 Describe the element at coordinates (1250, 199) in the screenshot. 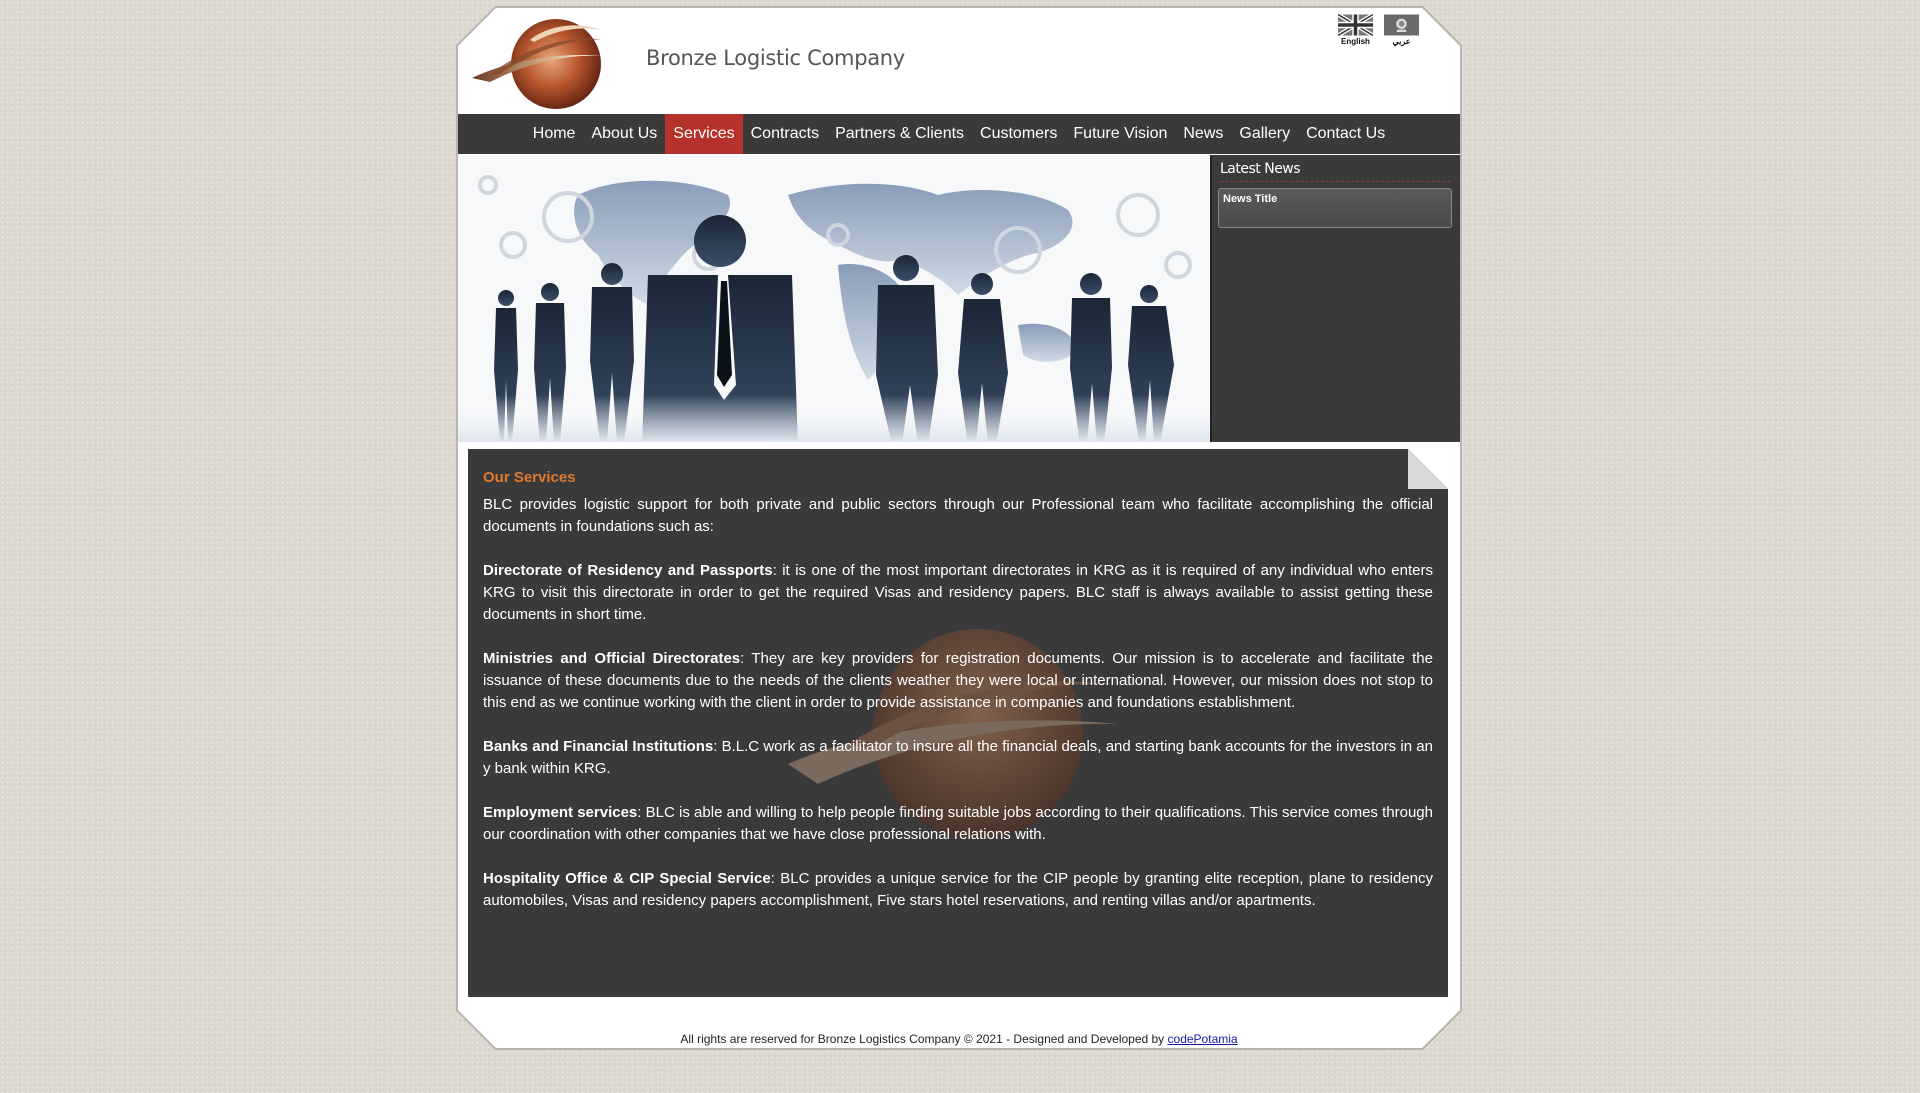

I see `news-item-title: News Title` at that location.